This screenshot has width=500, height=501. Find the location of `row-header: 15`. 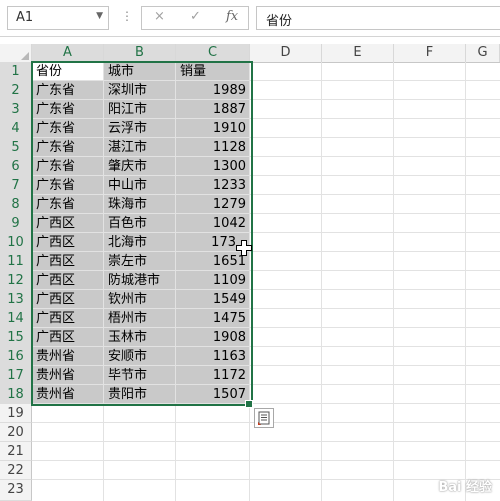

row-header: 15 is located at coordinates (16, 337).